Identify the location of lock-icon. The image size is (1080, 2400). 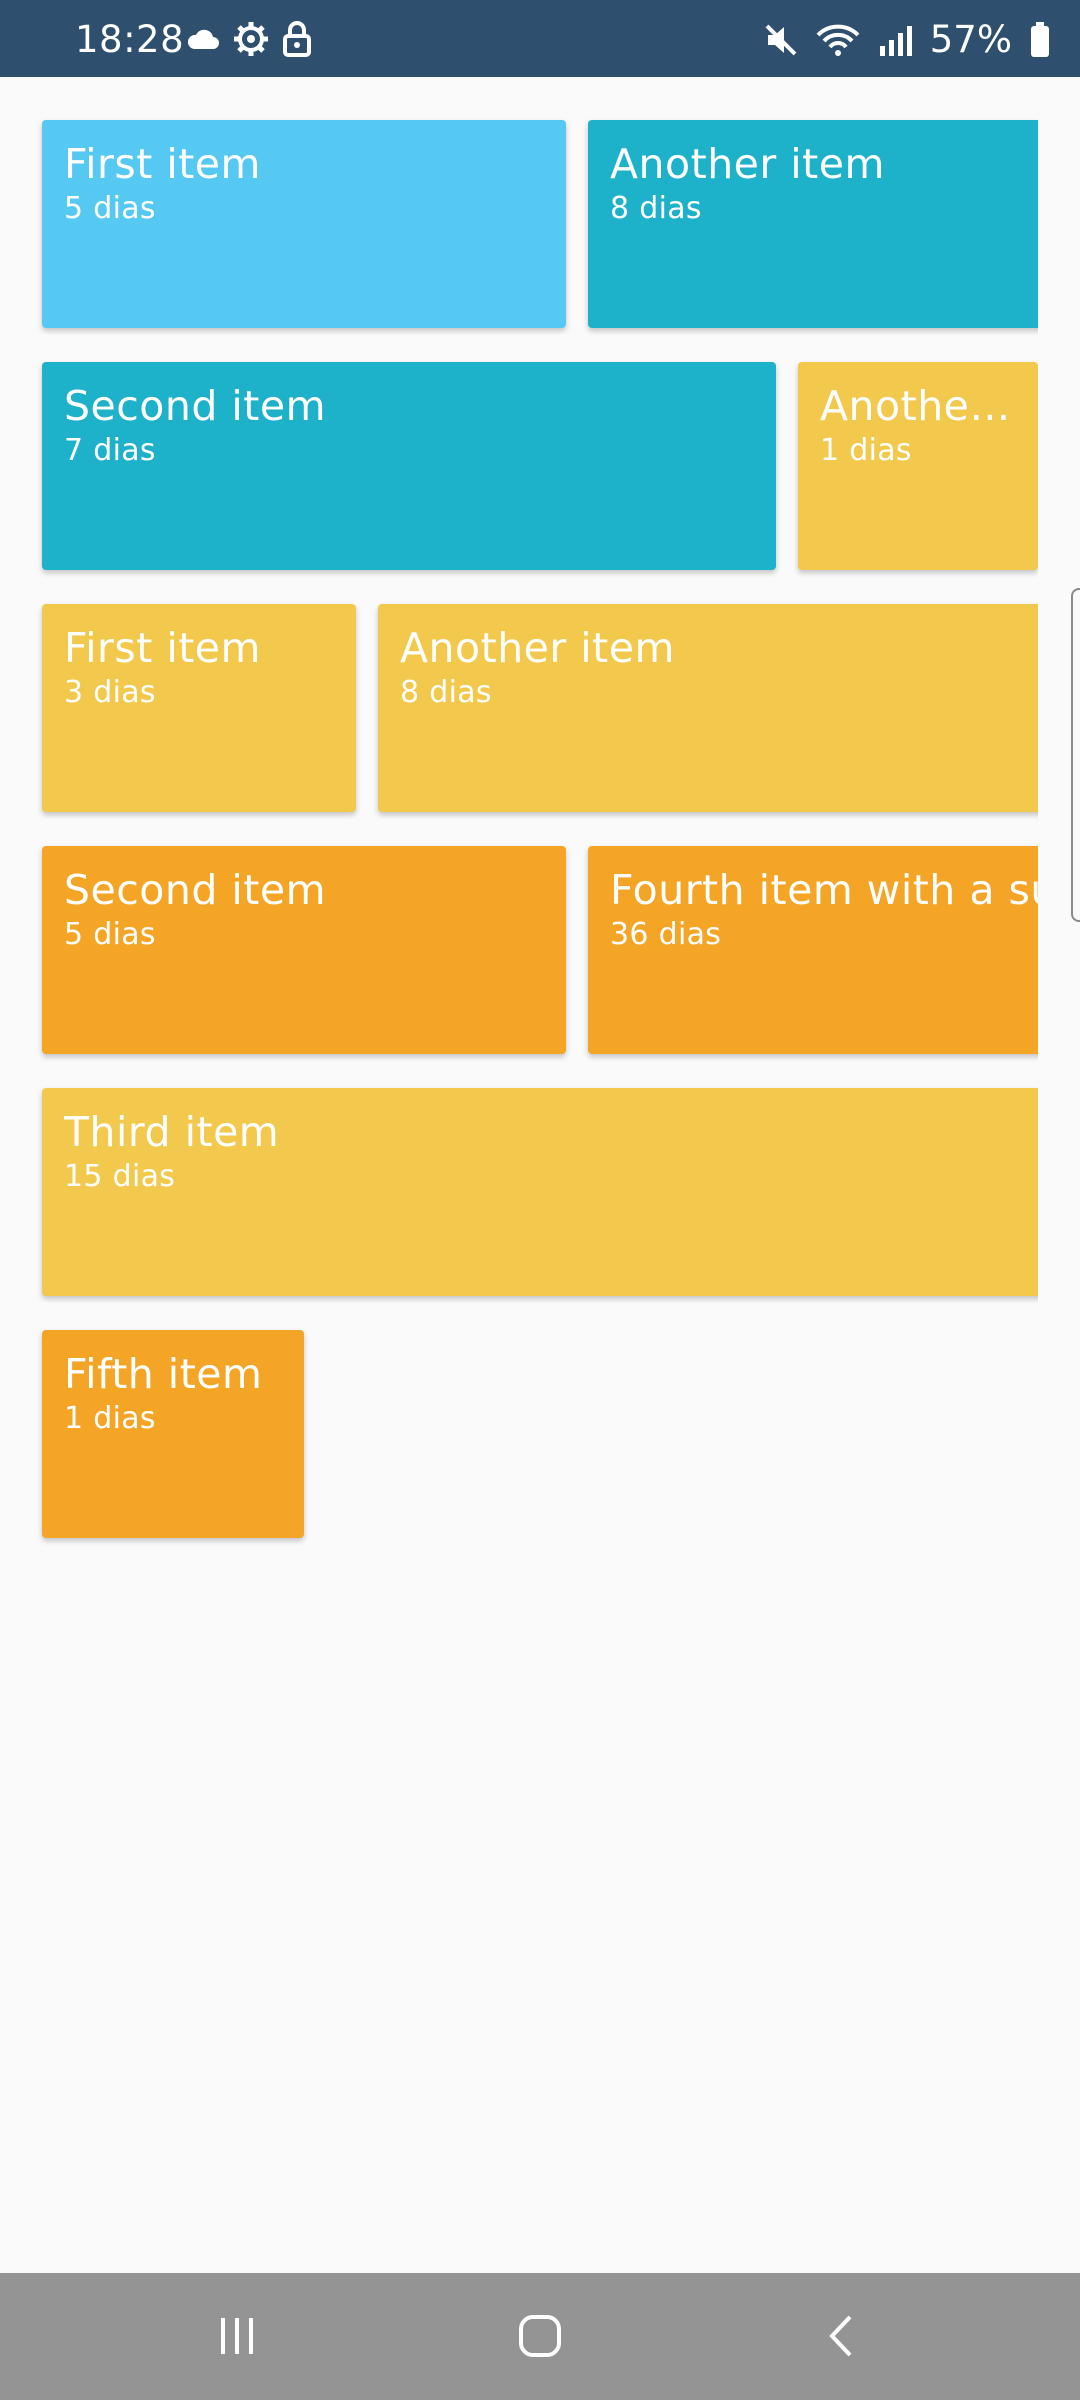
(297, 39).